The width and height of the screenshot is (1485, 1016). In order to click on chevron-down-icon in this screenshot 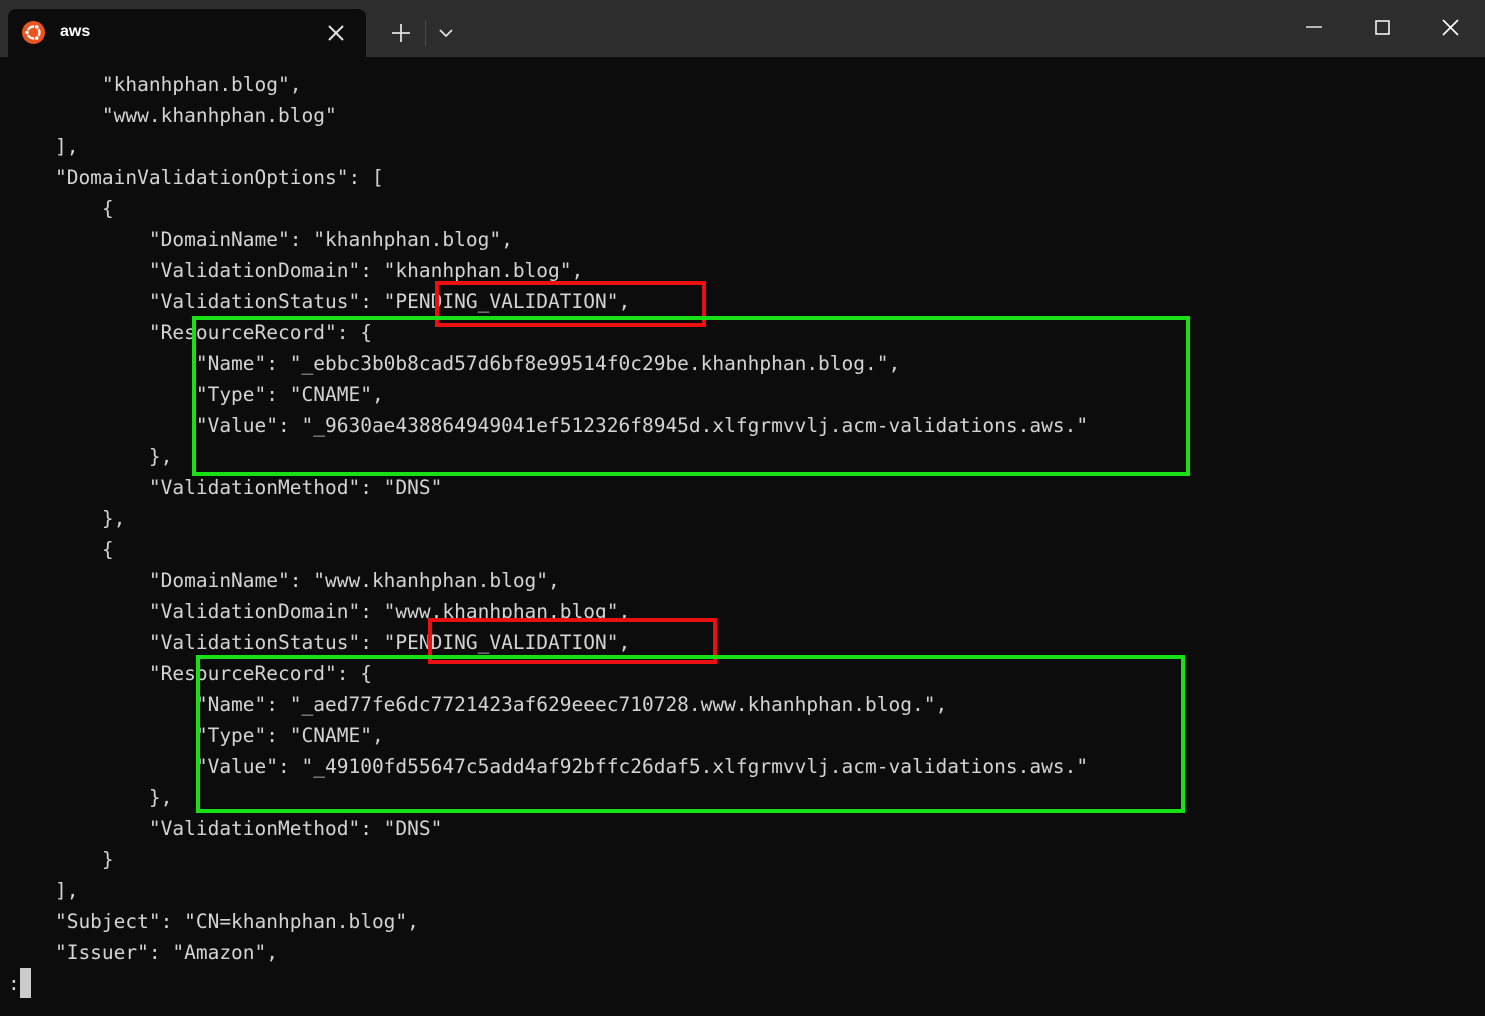, I will do `click(446, 33)`.